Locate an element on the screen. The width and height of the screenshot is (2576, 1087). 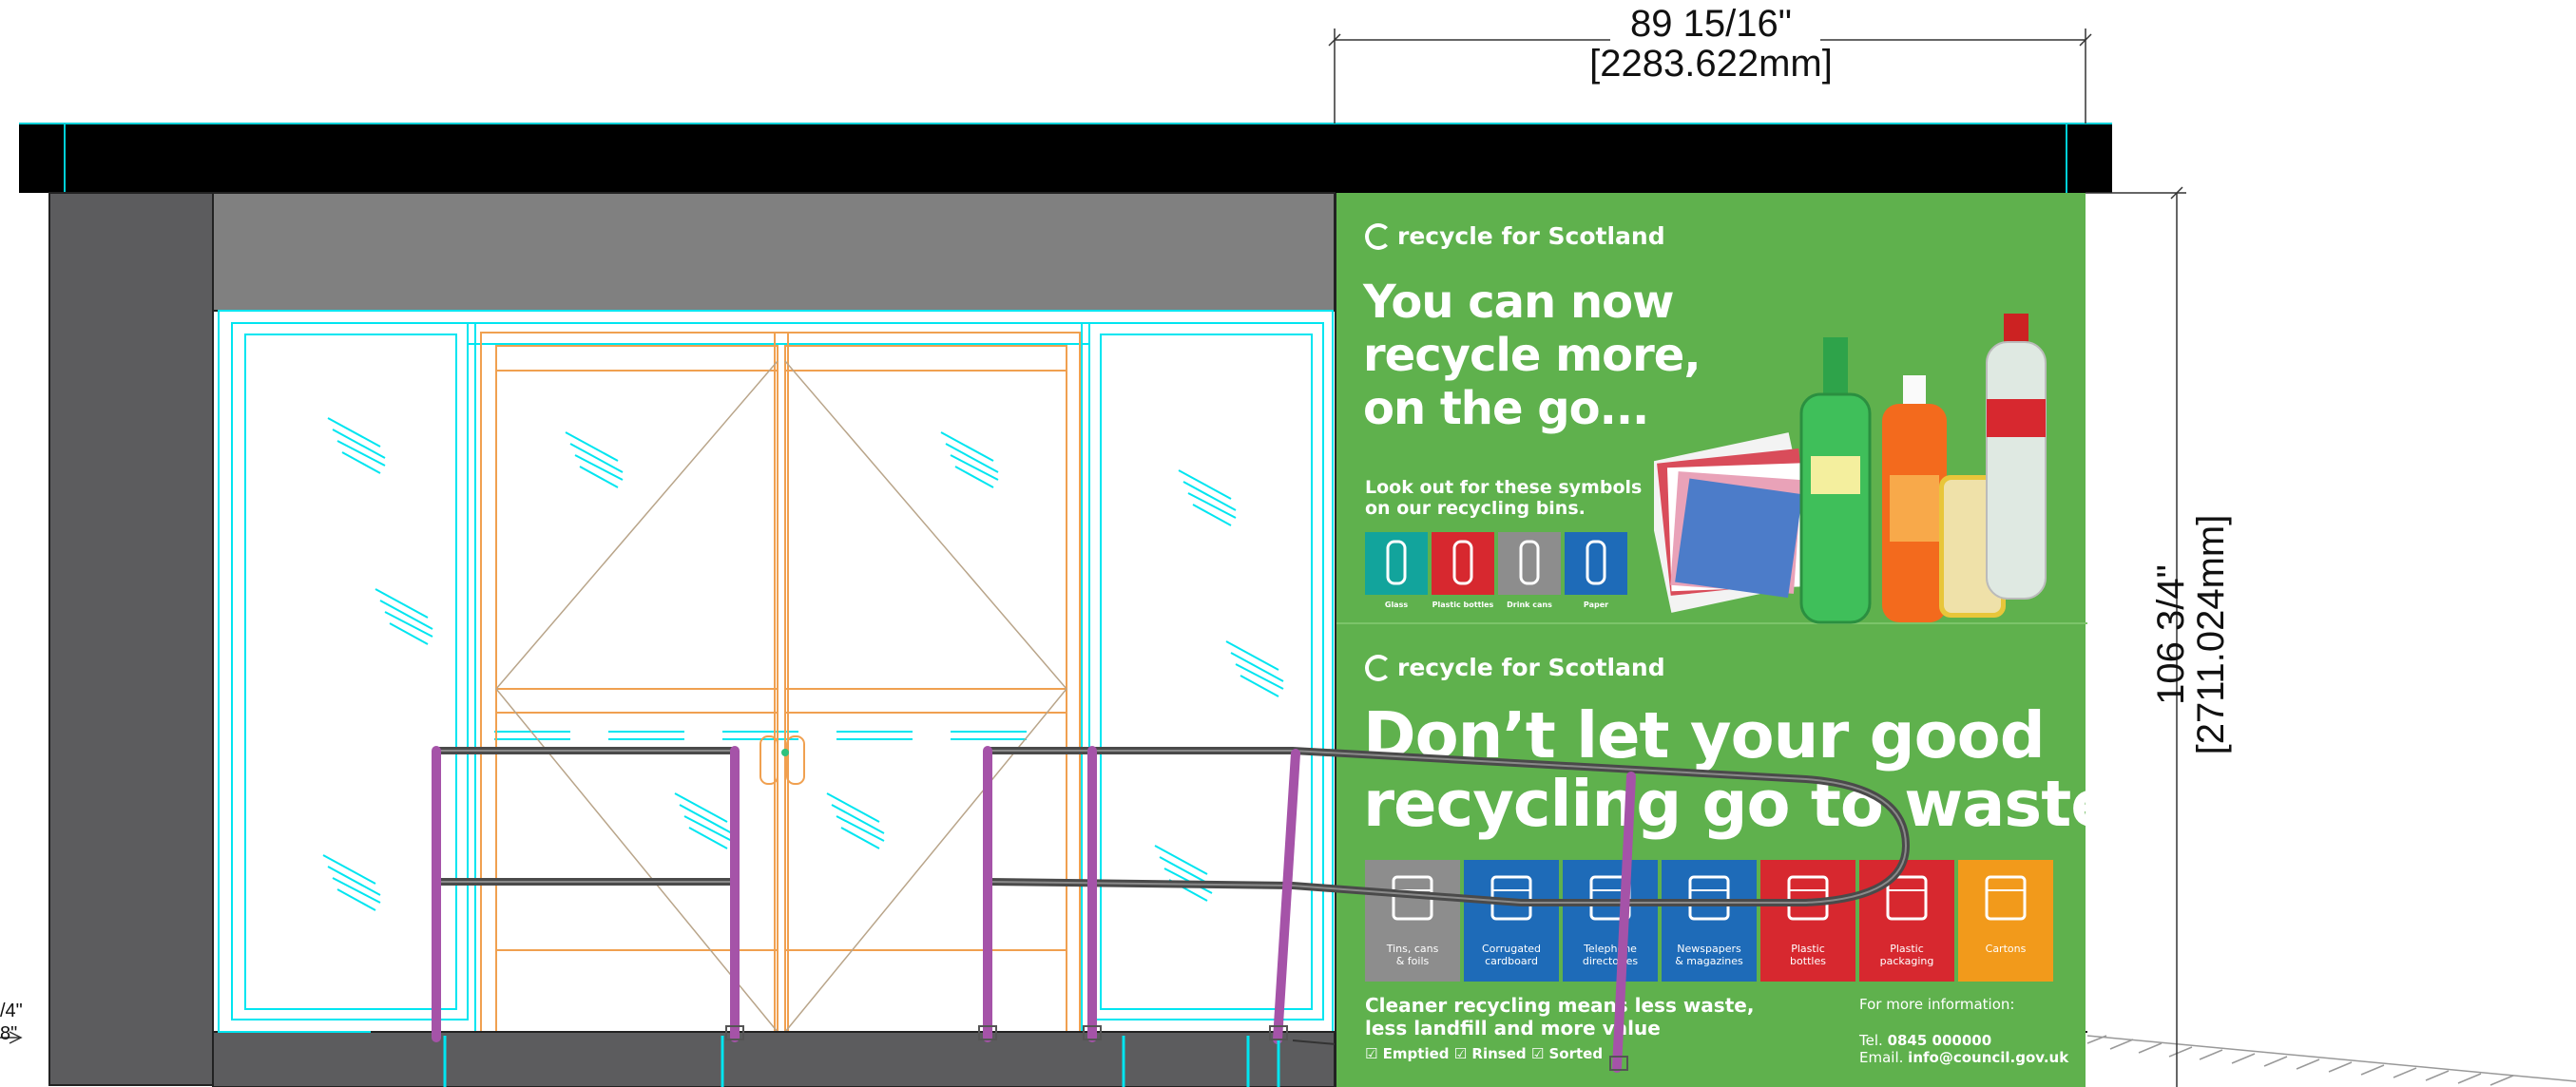
handrail-posts is located at coordinates (1034, 909).